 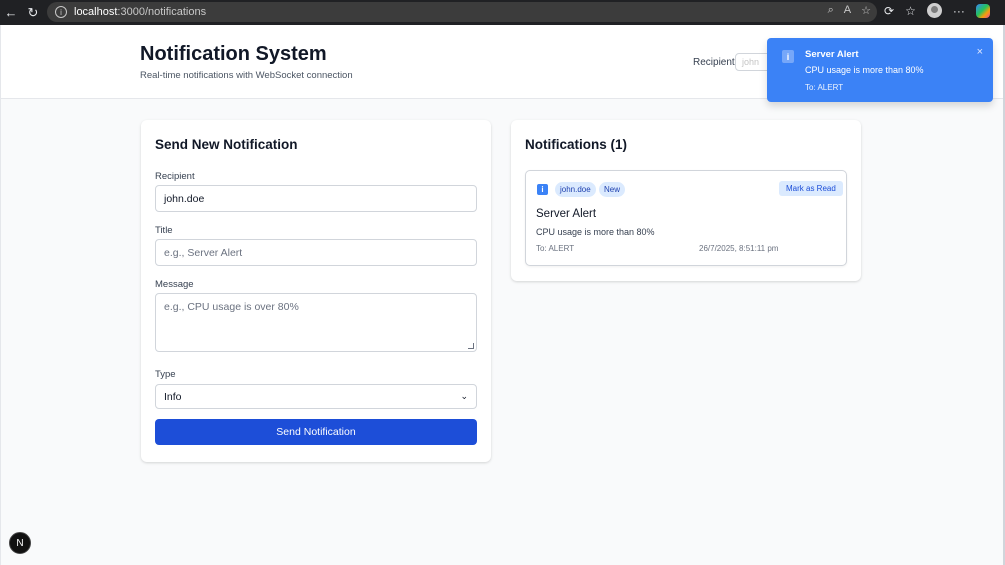 I want to click on zoom-icon: ⌕, so click(x=831, y=10).